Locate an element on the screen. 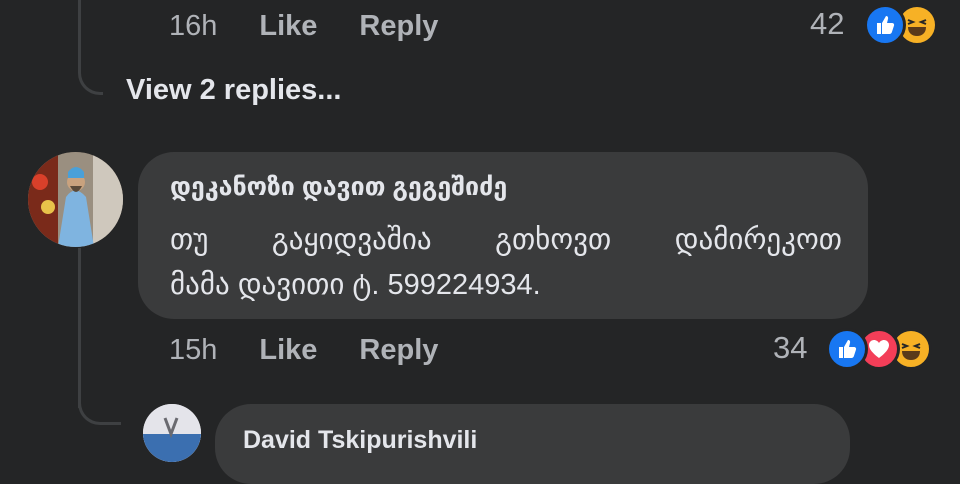  reply-connector is located at coordinates (99, 402).